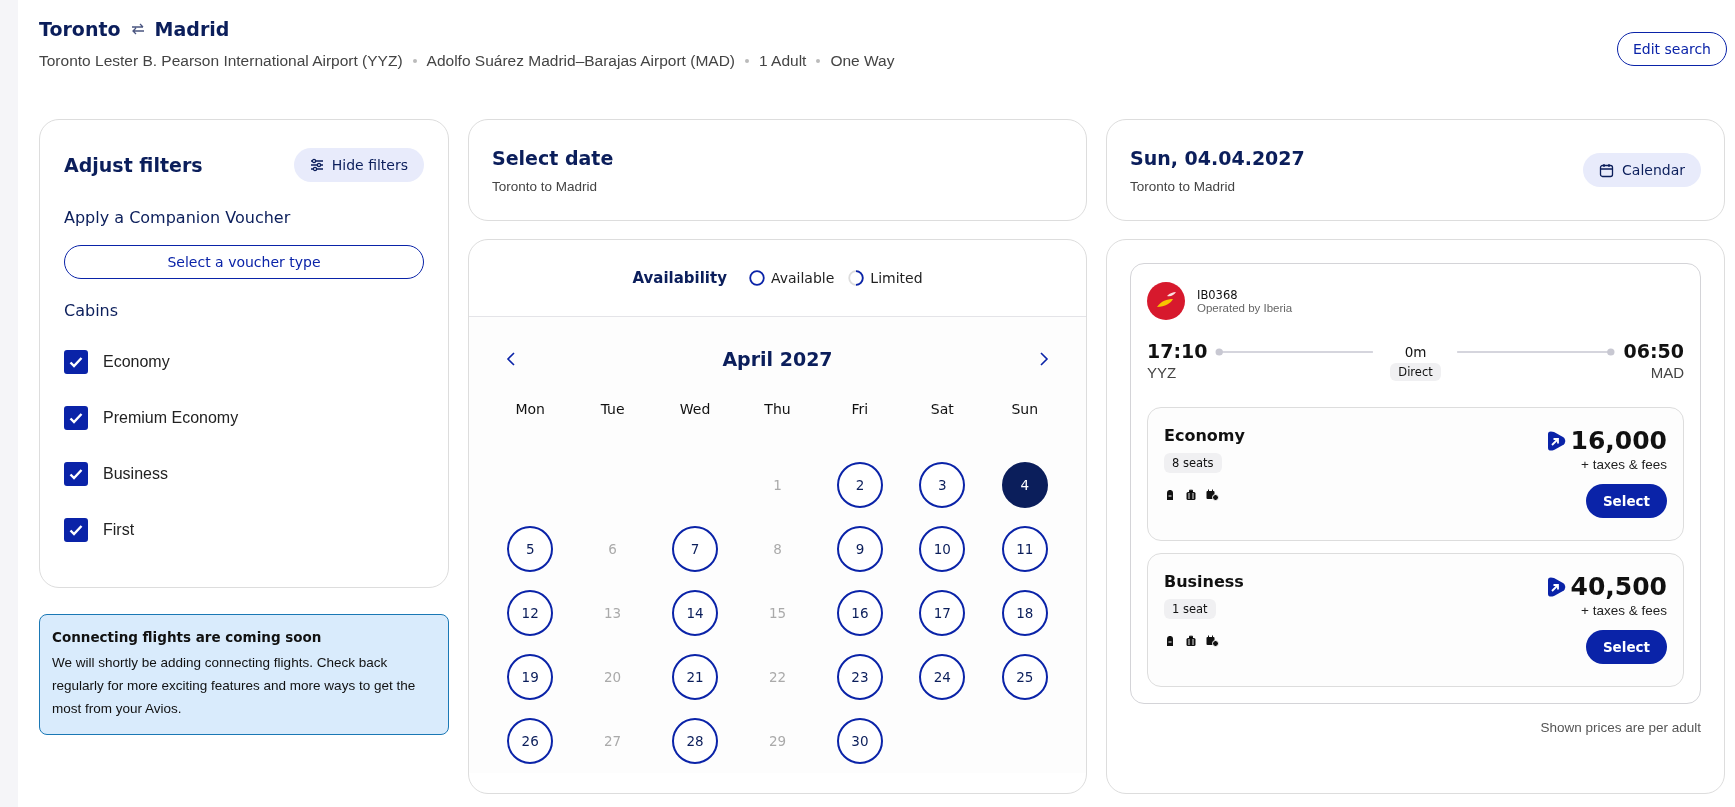  I want to click on trip-detail: 1 Adult, so click(783, 61).